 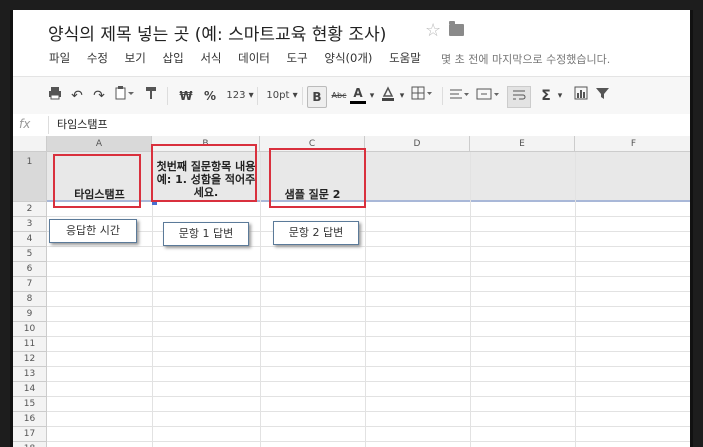 What do you see at coordinates (206, 234) in the screenshot?
I see `callout-question-1-answer: 문항 1 답변` at bounding box center [206, 234].